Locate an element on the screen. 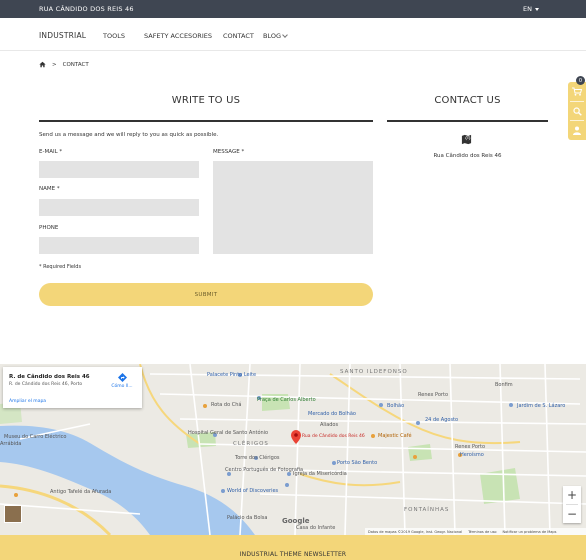  map-label: CLÉRIGOS is located at coordinates (251, 444).